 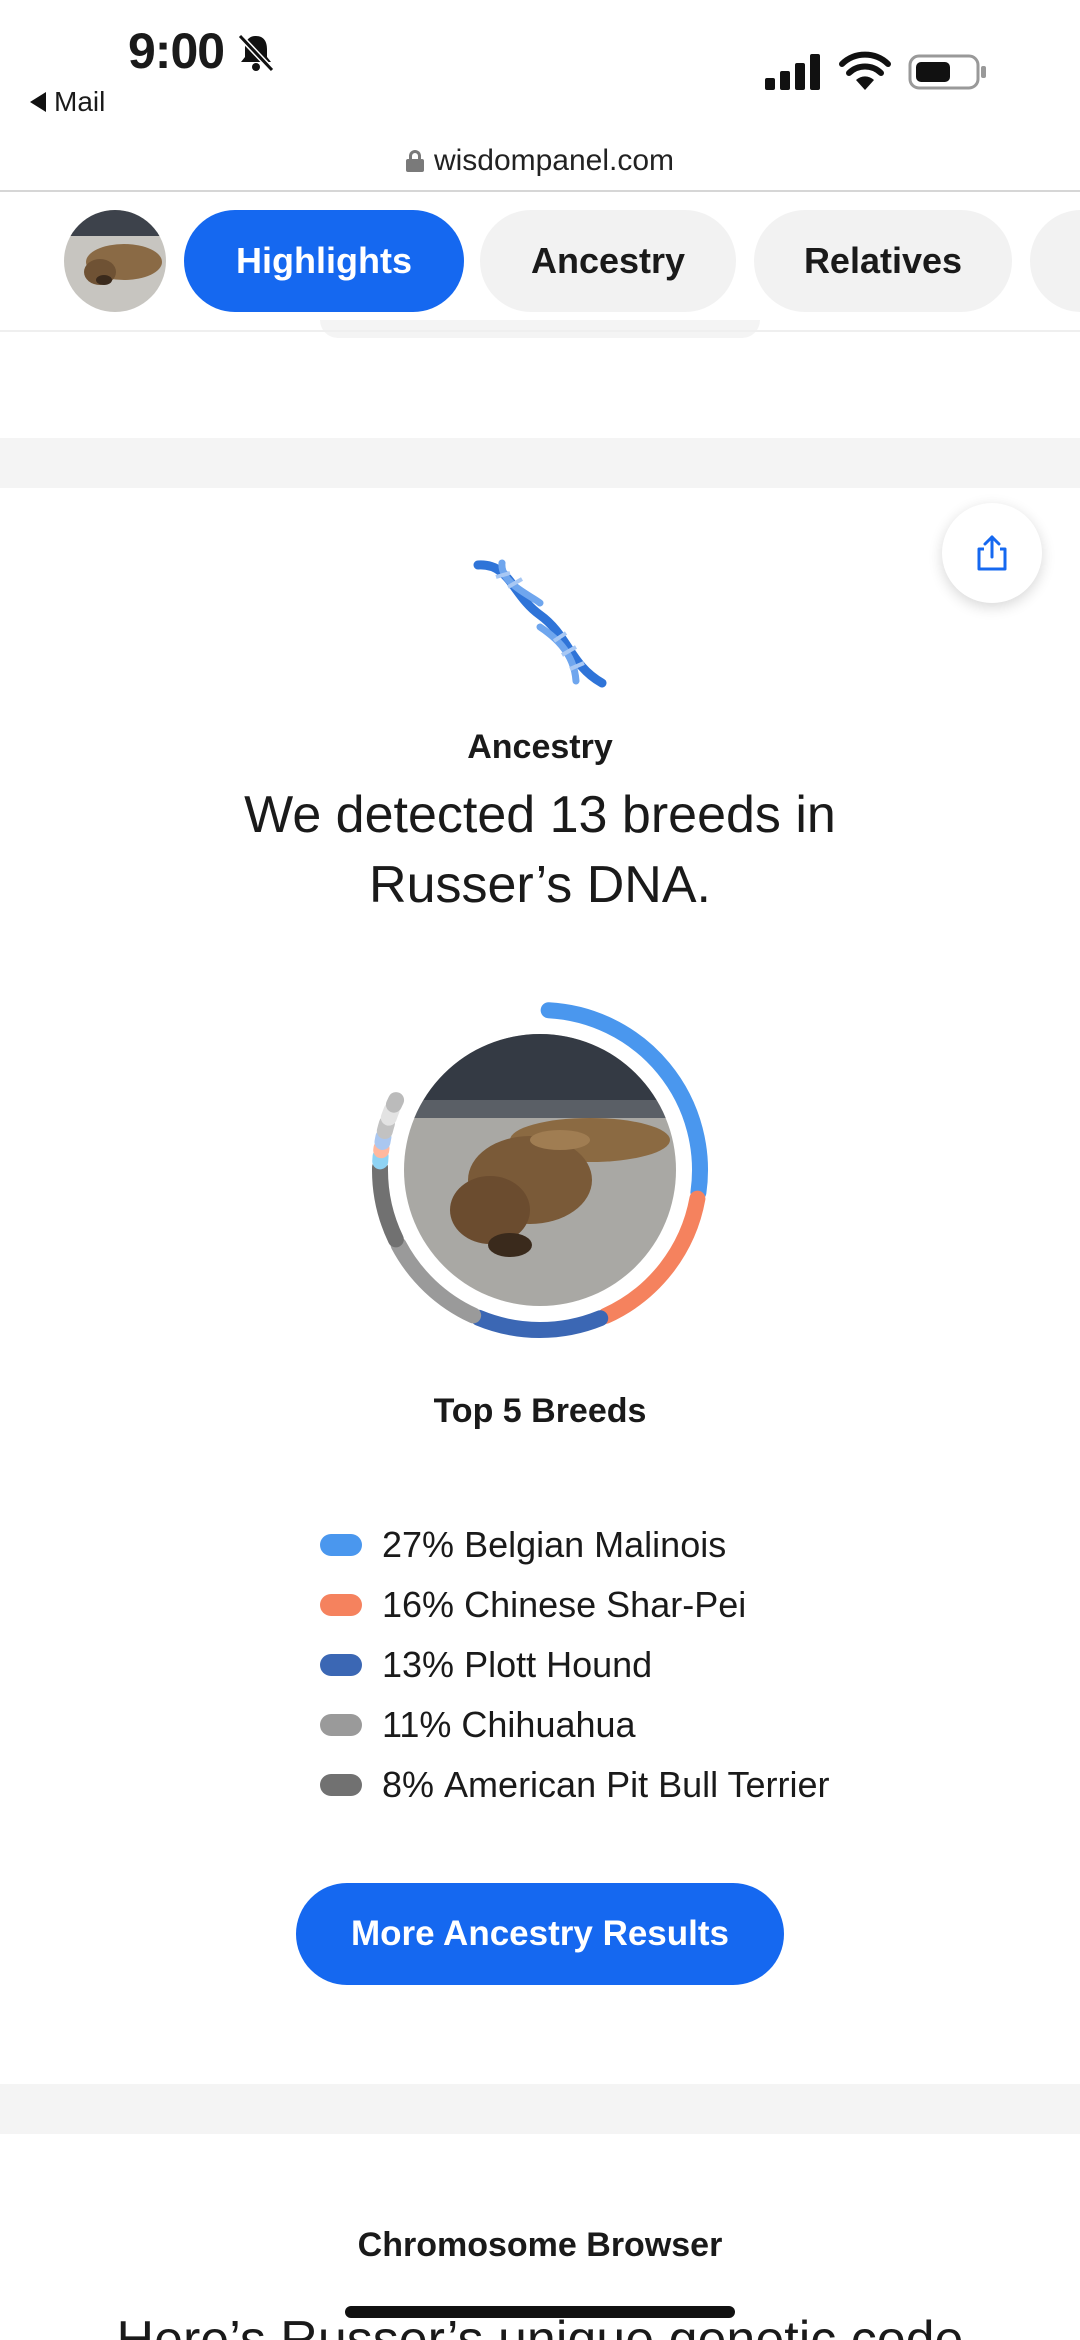 I want to click on dna-icon, so click(x=540, y=623).